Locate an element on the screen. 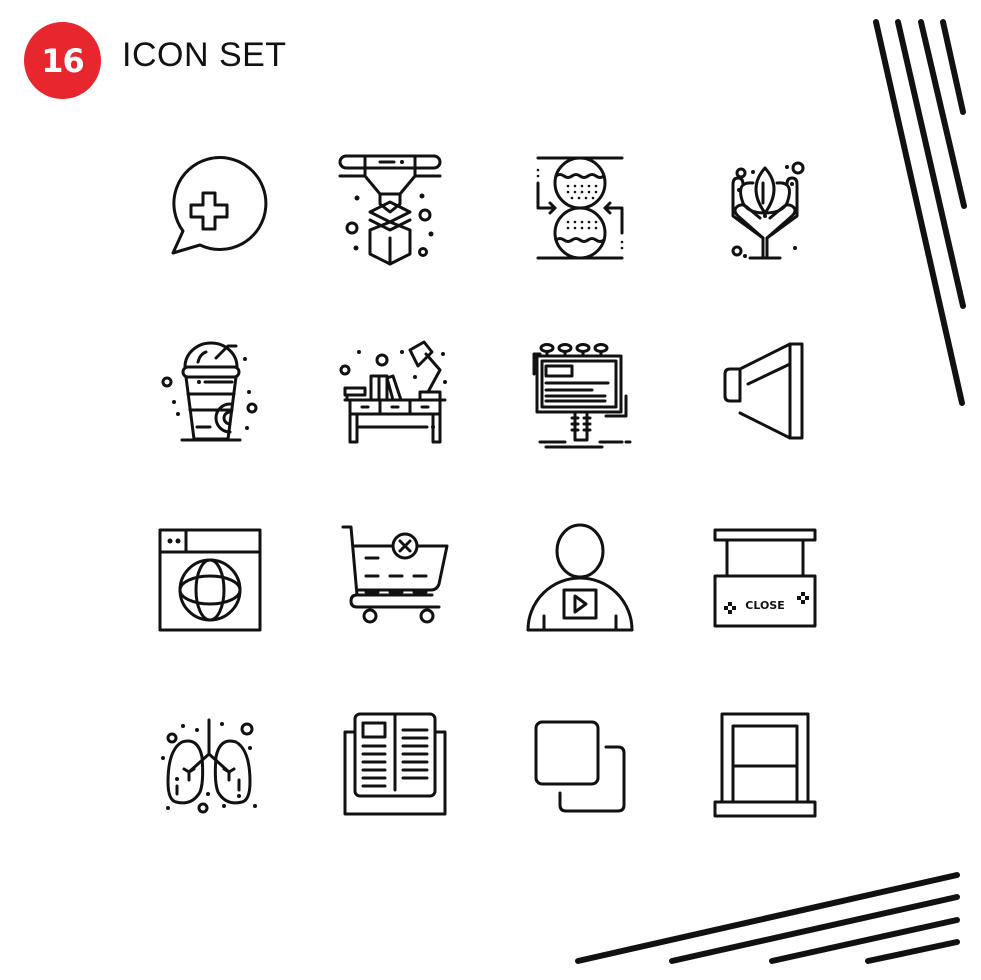  frappe-cup-icon is located at coordinates (210, 392).